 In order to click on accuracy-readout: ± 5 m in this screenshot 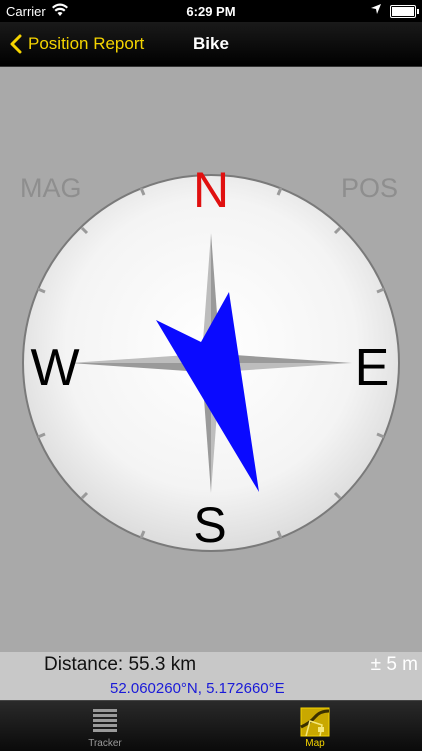, I will do `click(394, 664)`.